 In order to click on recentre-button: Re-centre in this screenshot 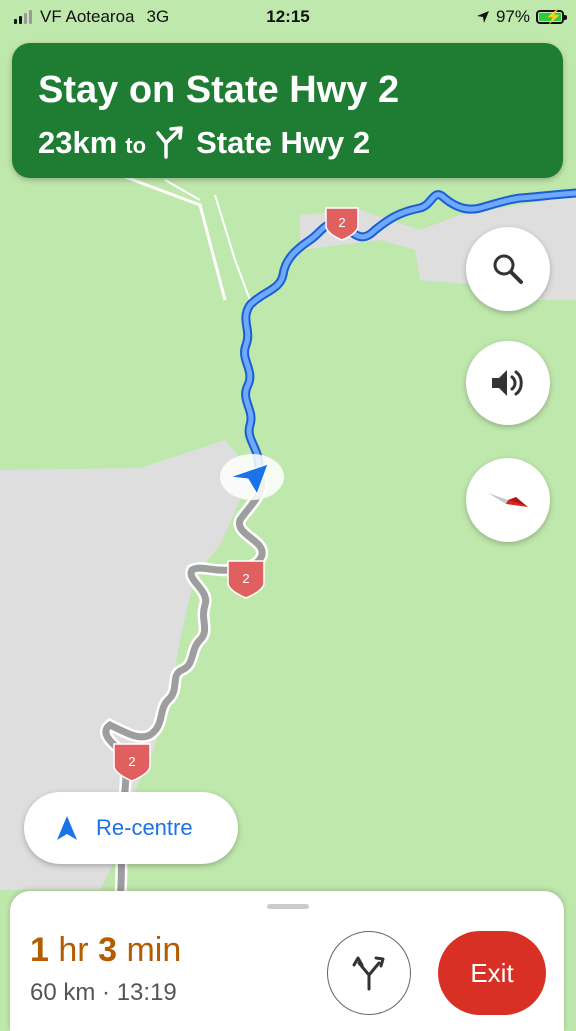, I will do `click(131, 828)`.